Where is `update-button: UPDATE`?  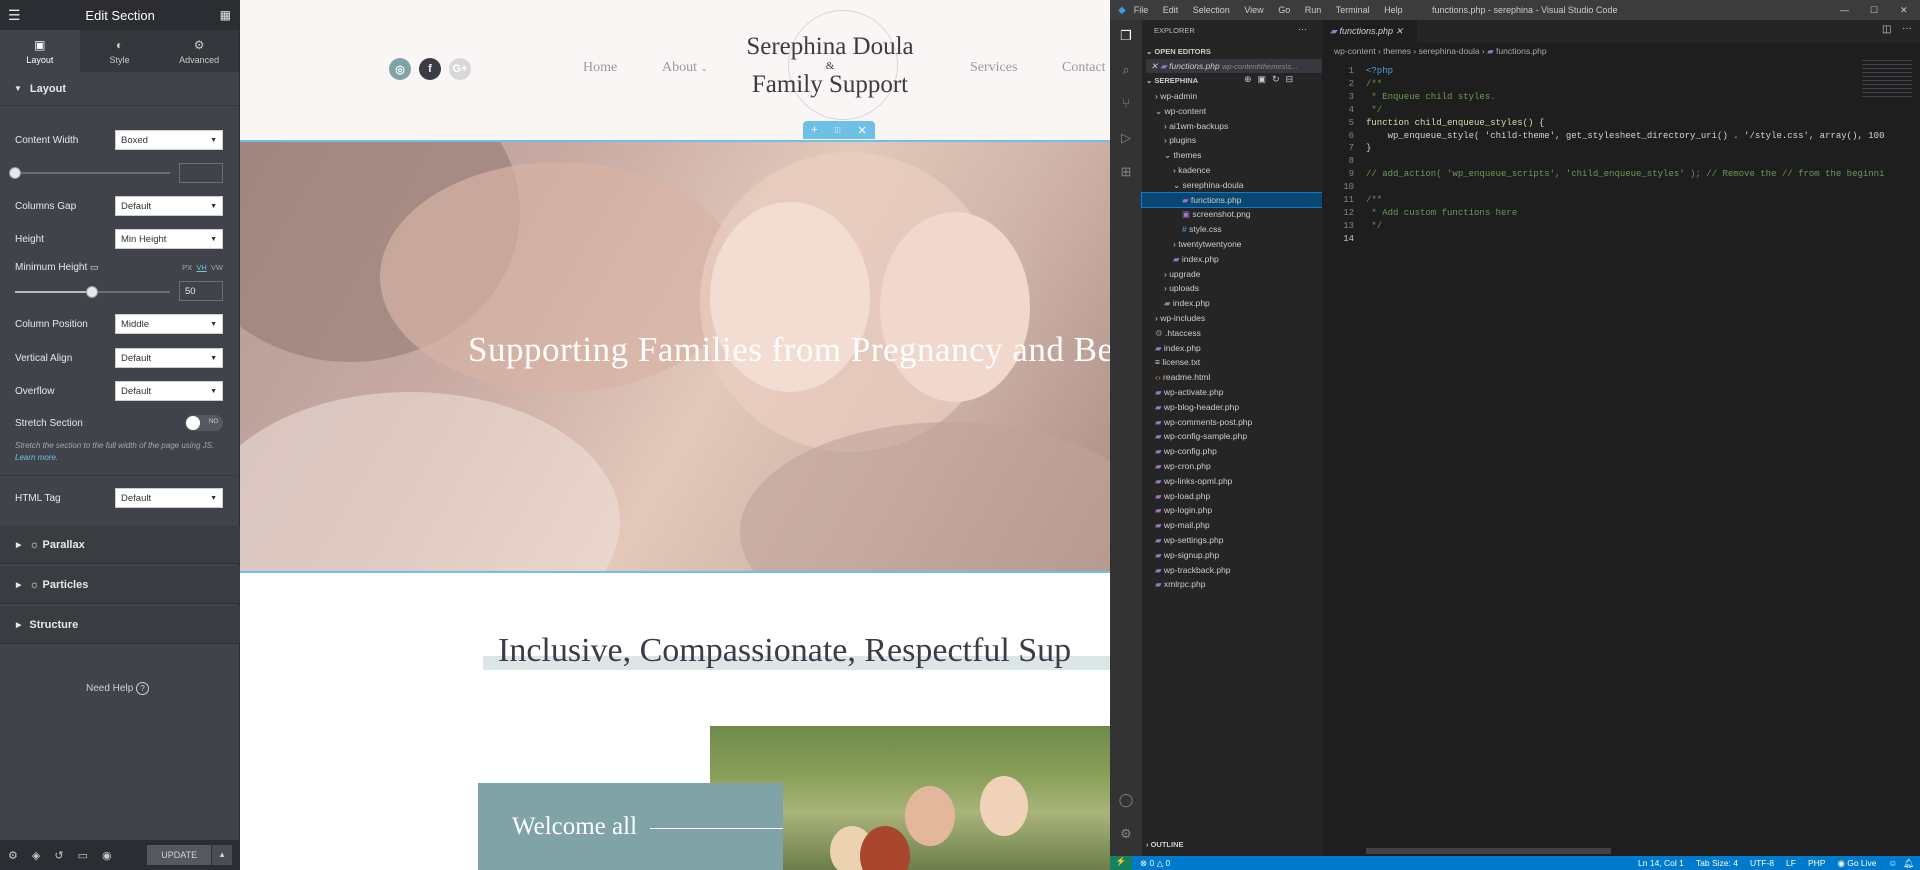
update-button: UPDATE is located at coordinates (179, 855).